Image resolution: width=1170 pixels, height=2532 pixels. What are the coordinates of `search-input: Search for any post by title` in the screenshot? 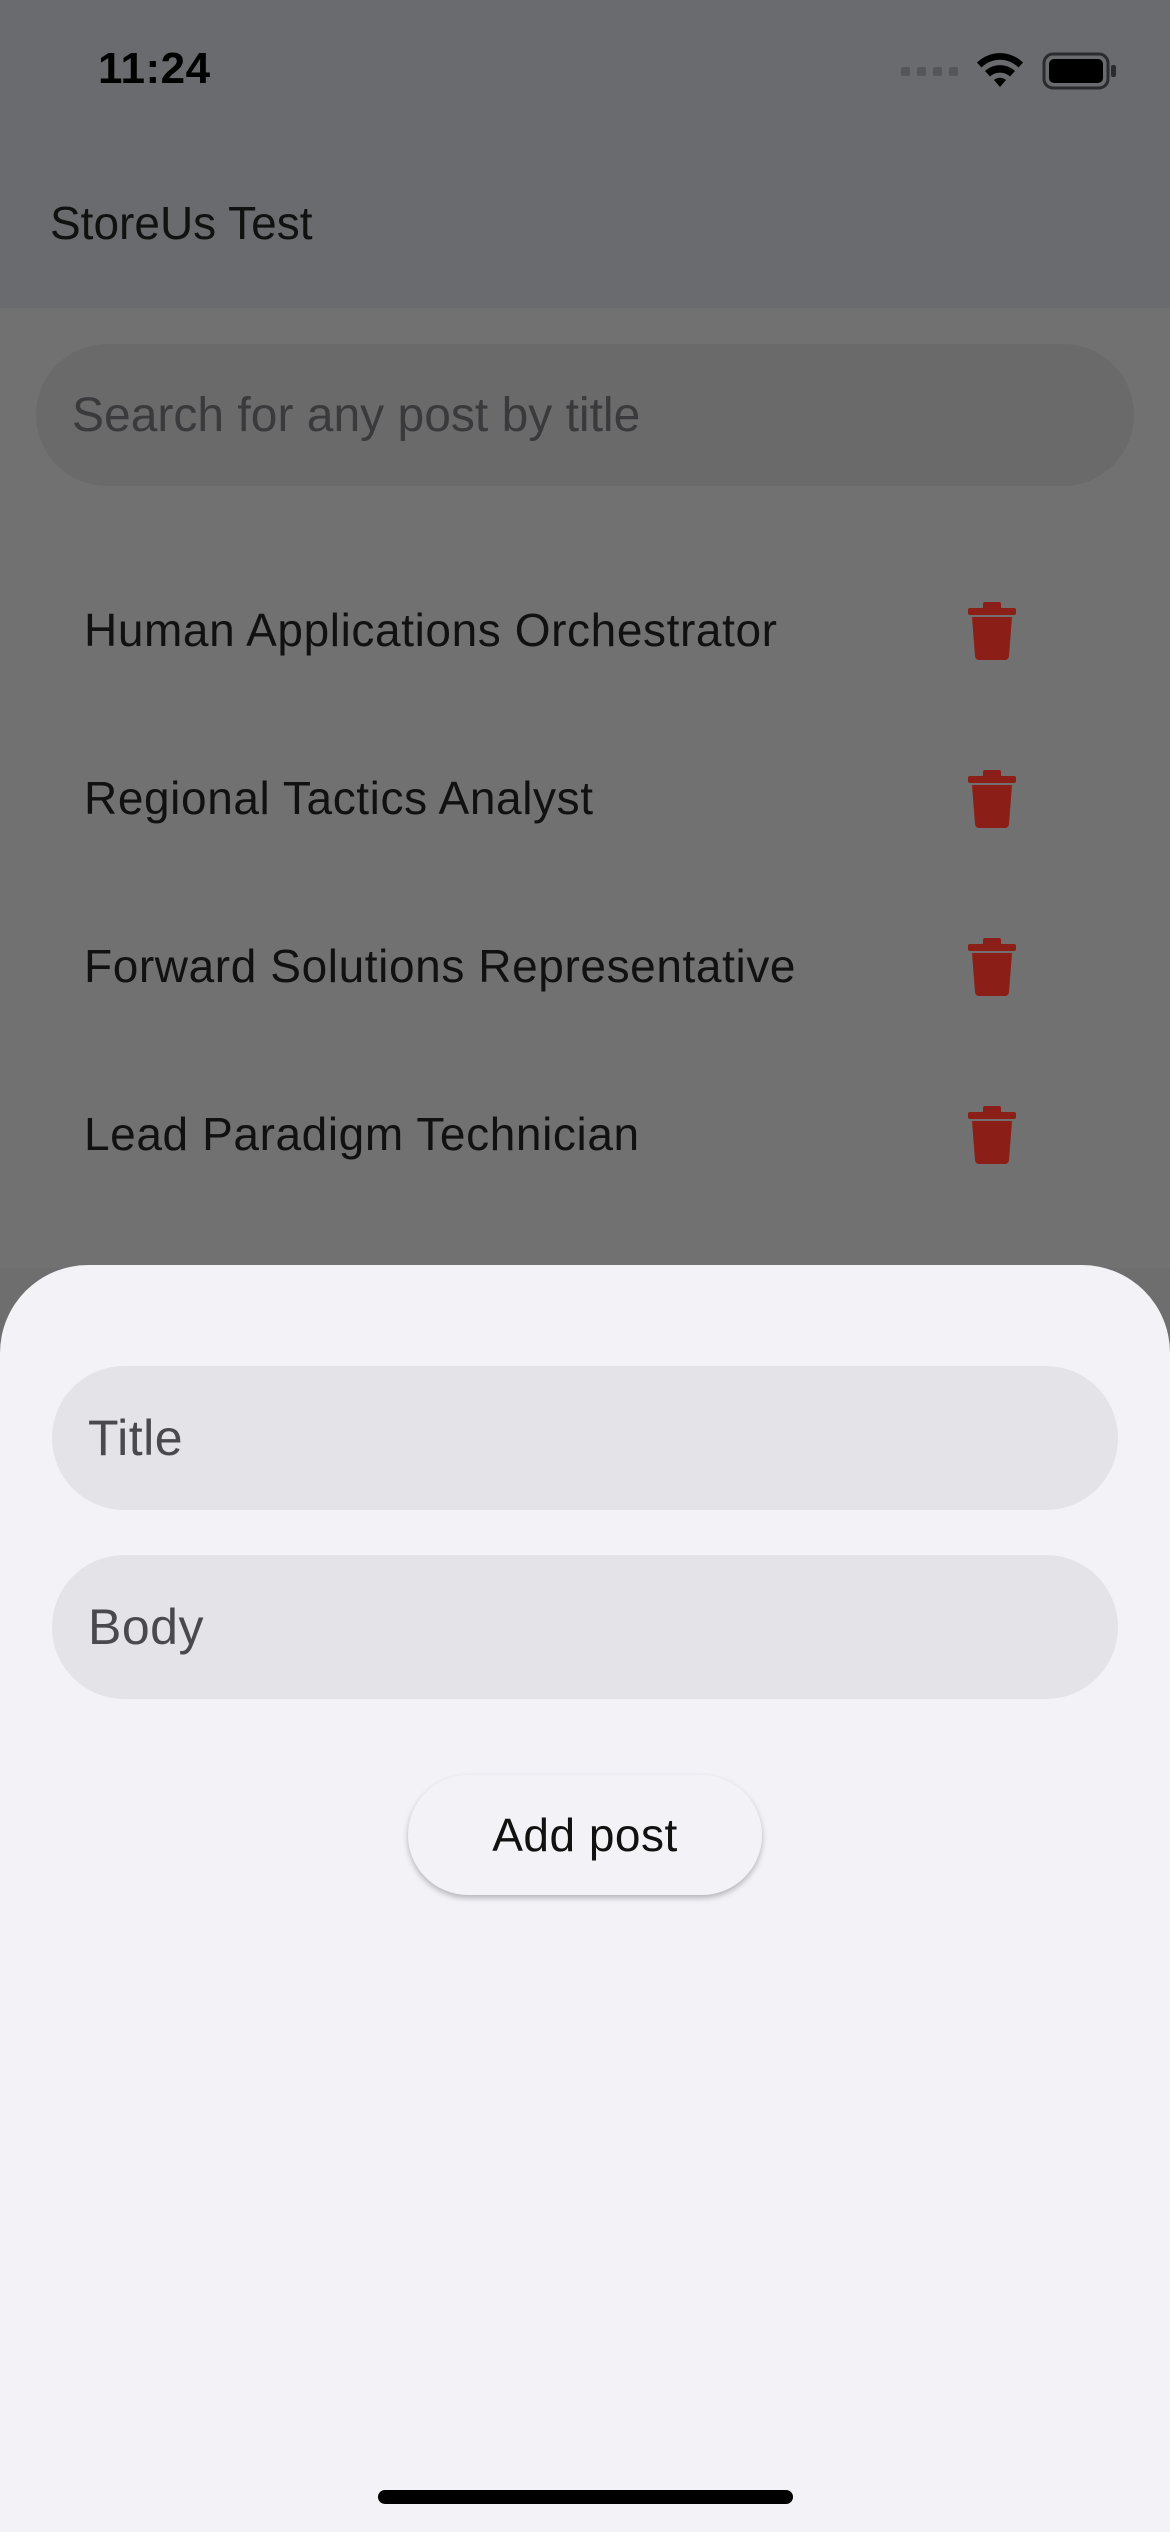 It's located at (585, 415).